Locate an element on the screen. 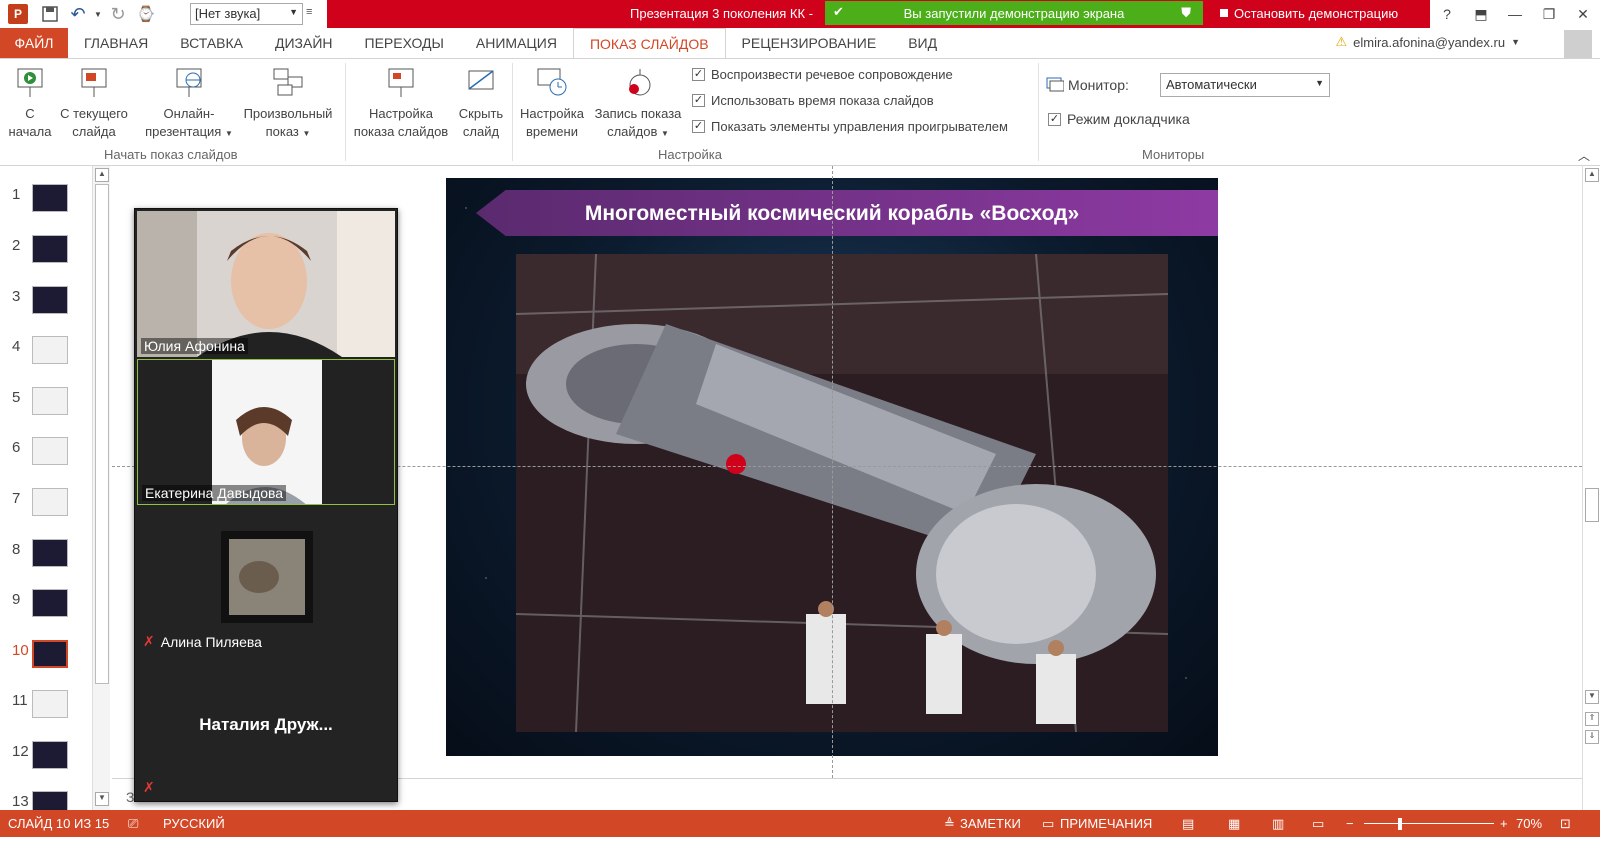 The image size is (1600, 854). undo-dropdown-icon: ▼ is located at coordinates (98, 14).